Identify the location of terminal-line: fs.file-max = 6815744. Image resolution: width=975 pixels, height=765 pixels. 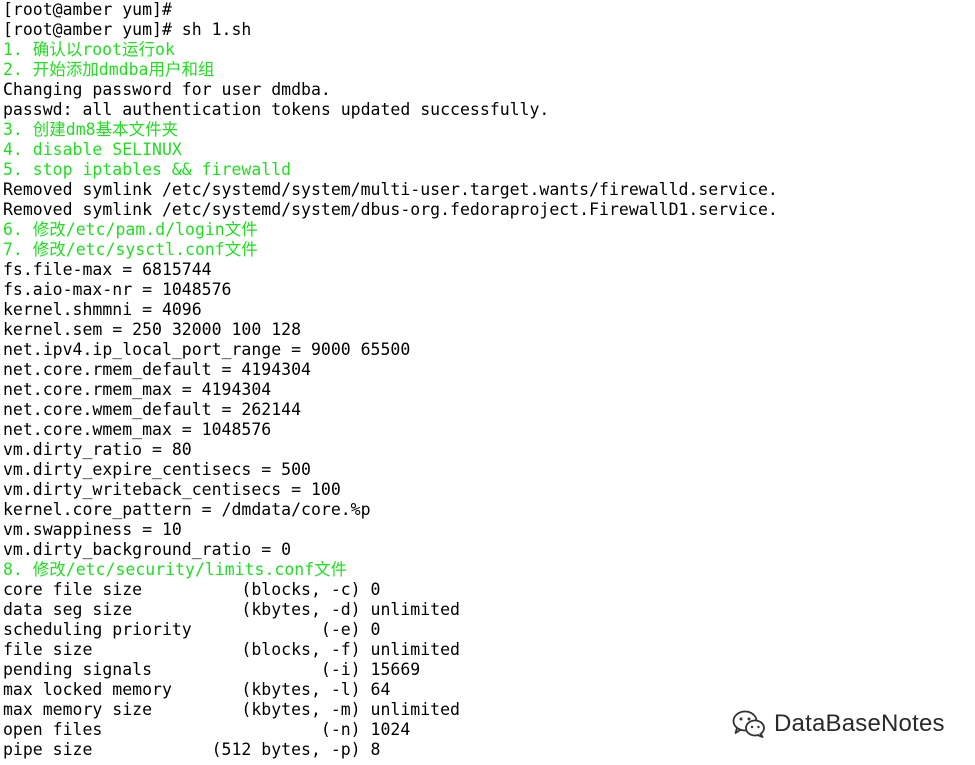
(107, 269).